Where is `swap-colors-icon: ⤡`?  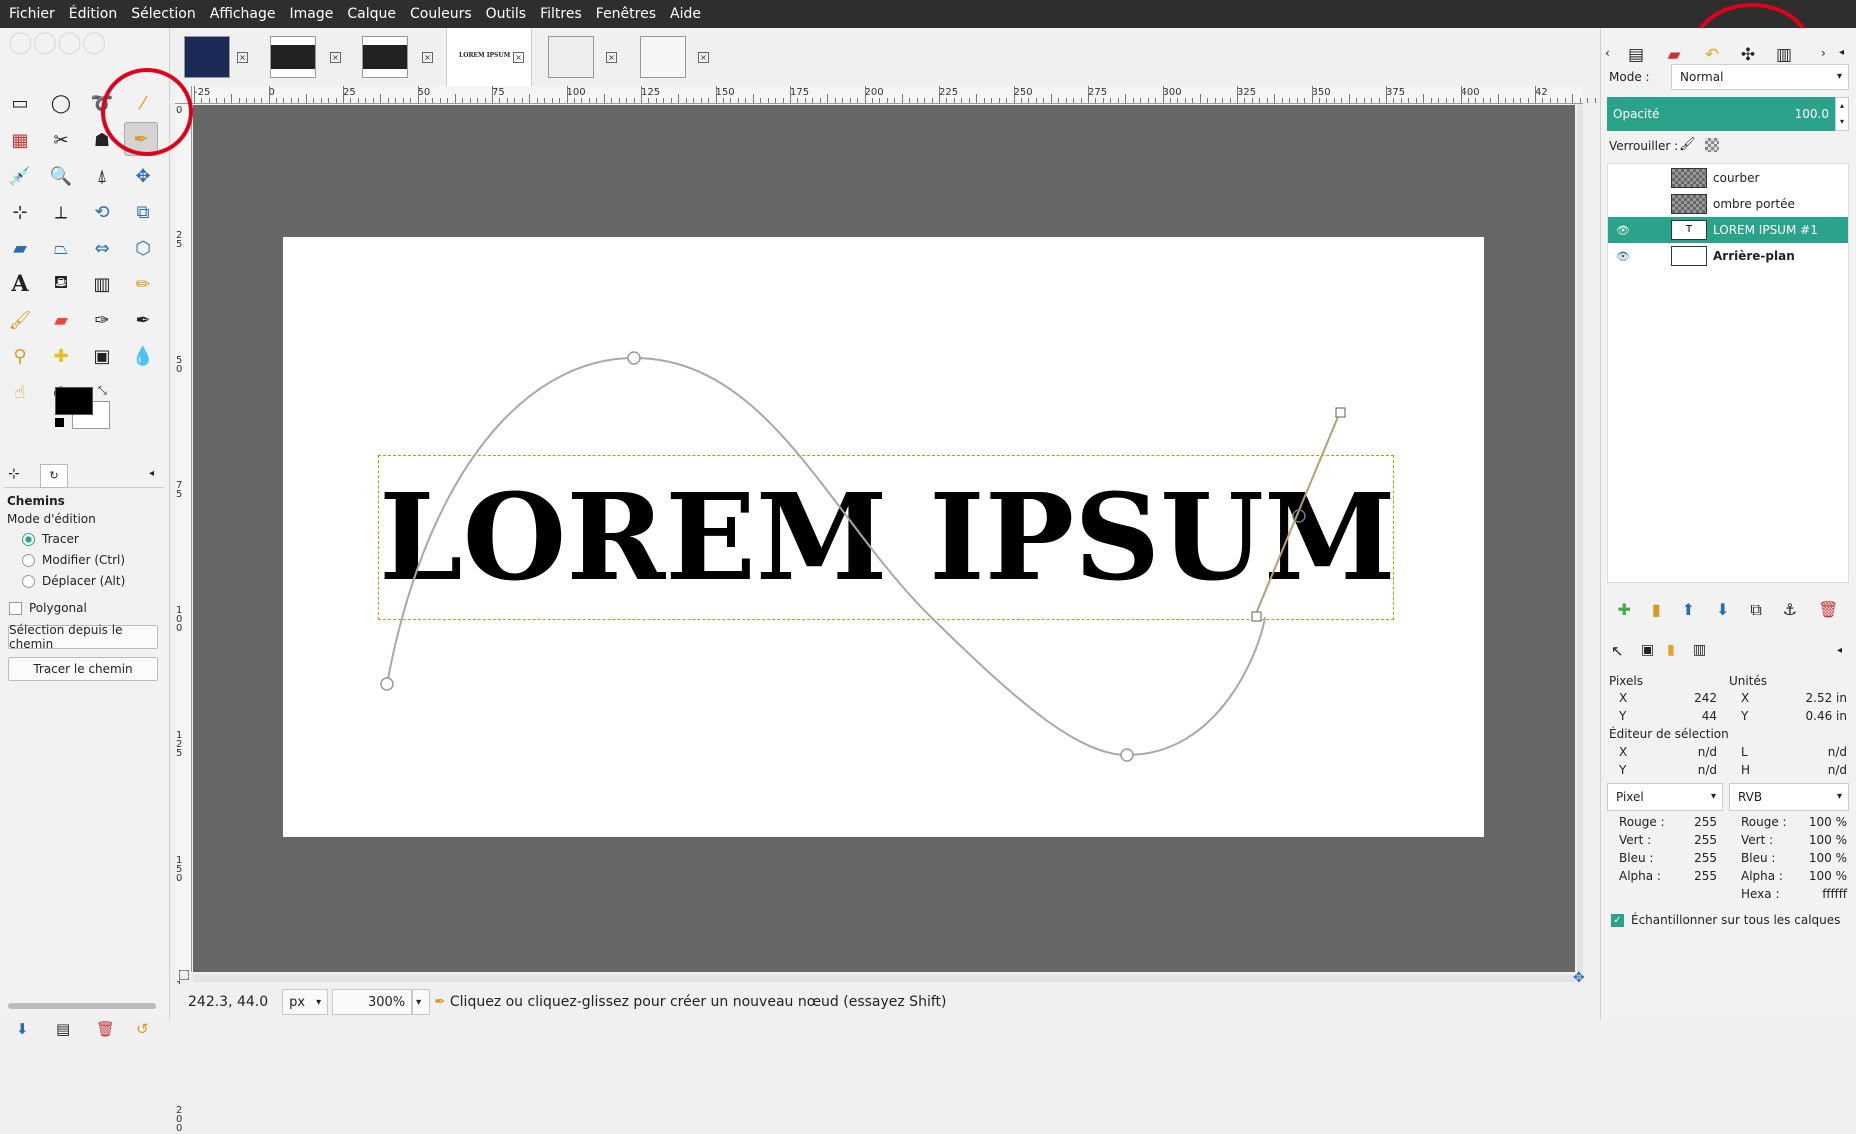 swap-colors-icon: ⤡ is located at coordinates (102, 391).